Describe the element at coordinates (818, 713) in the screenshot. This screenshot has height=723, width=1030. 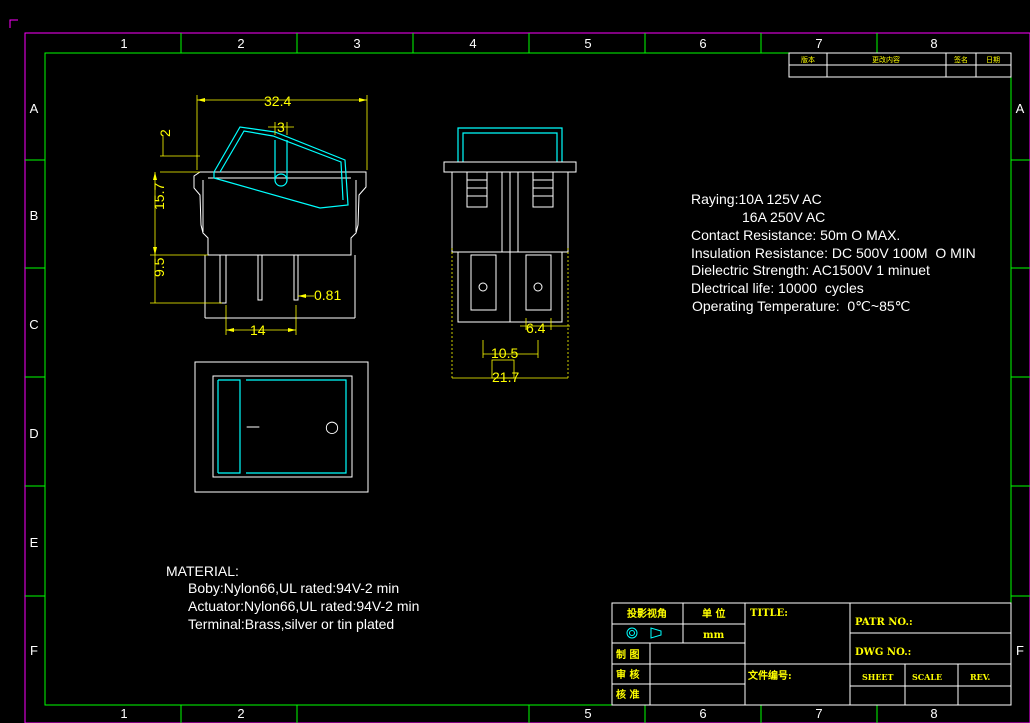
I see `bottom-col-label: 7` at that location.